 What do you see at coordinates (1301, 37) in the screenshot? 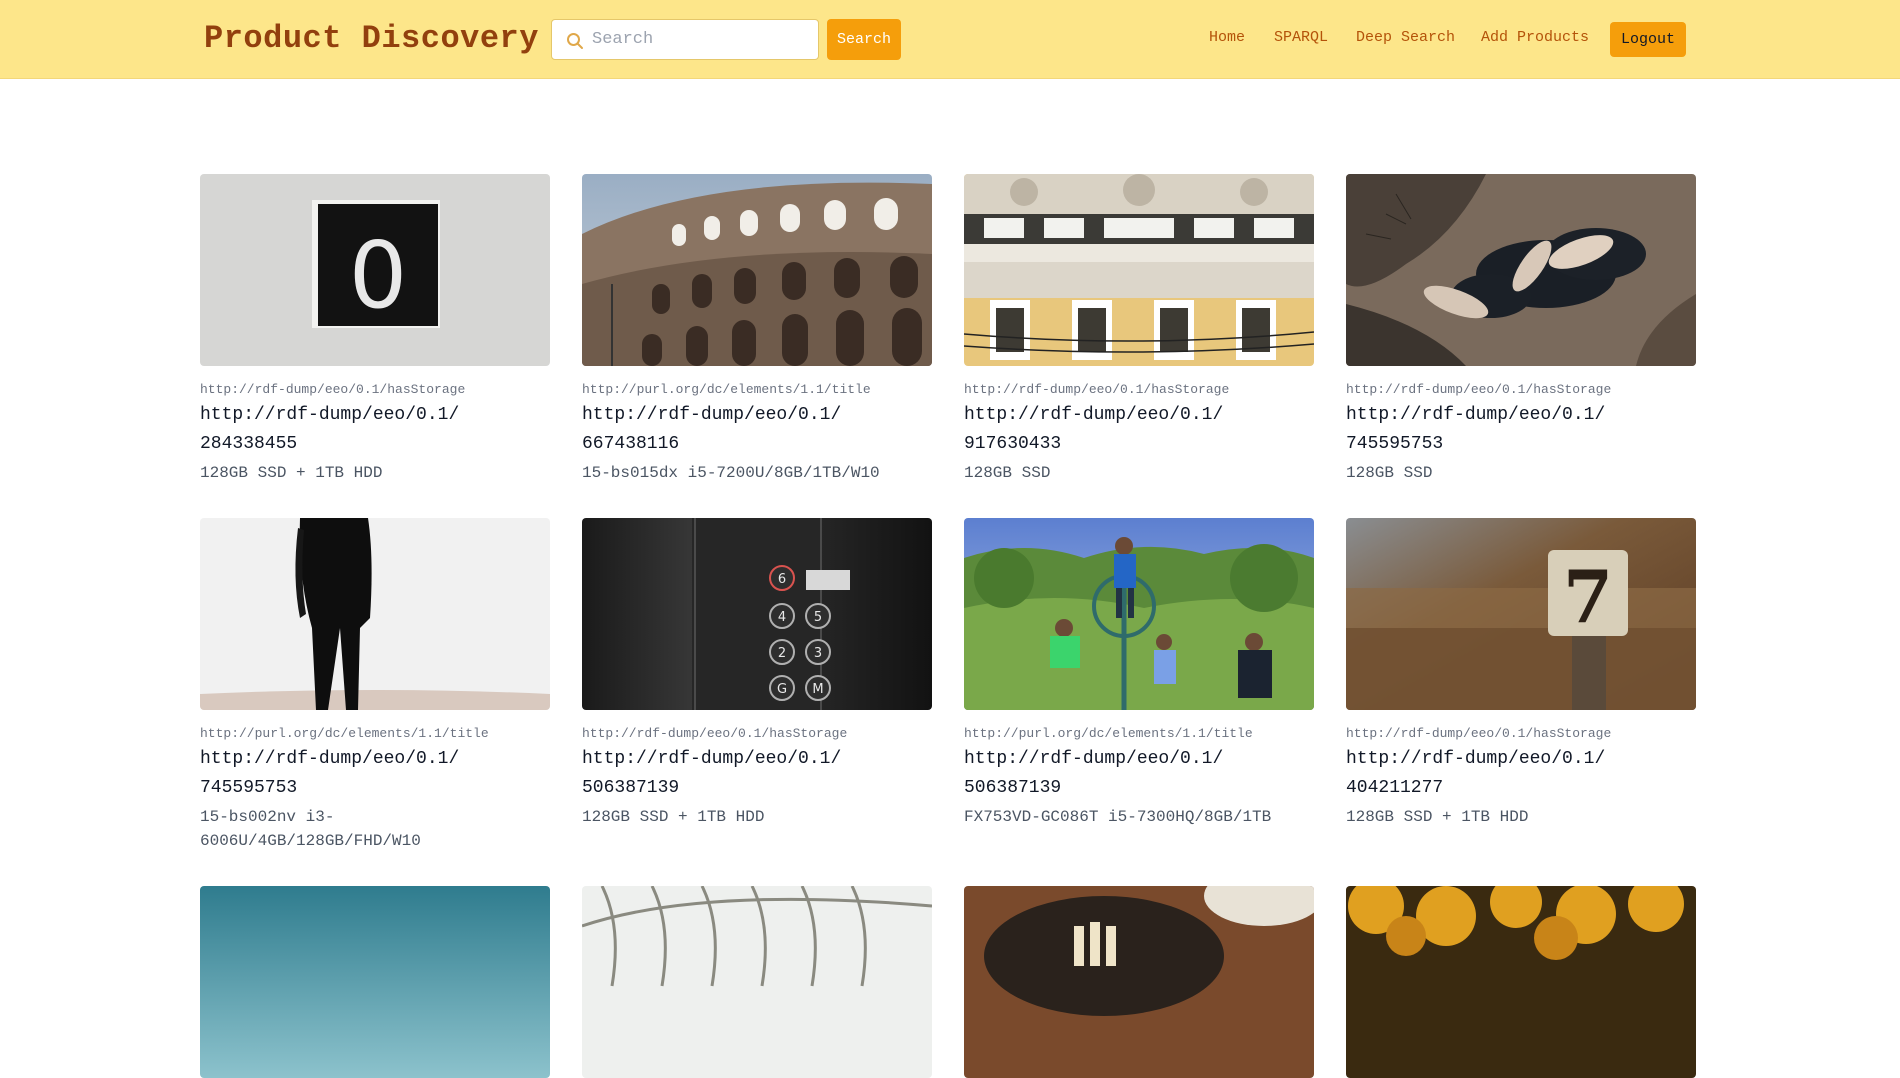
I see `nav-sparql: SPARQL` at bounding box center [1301, 37].